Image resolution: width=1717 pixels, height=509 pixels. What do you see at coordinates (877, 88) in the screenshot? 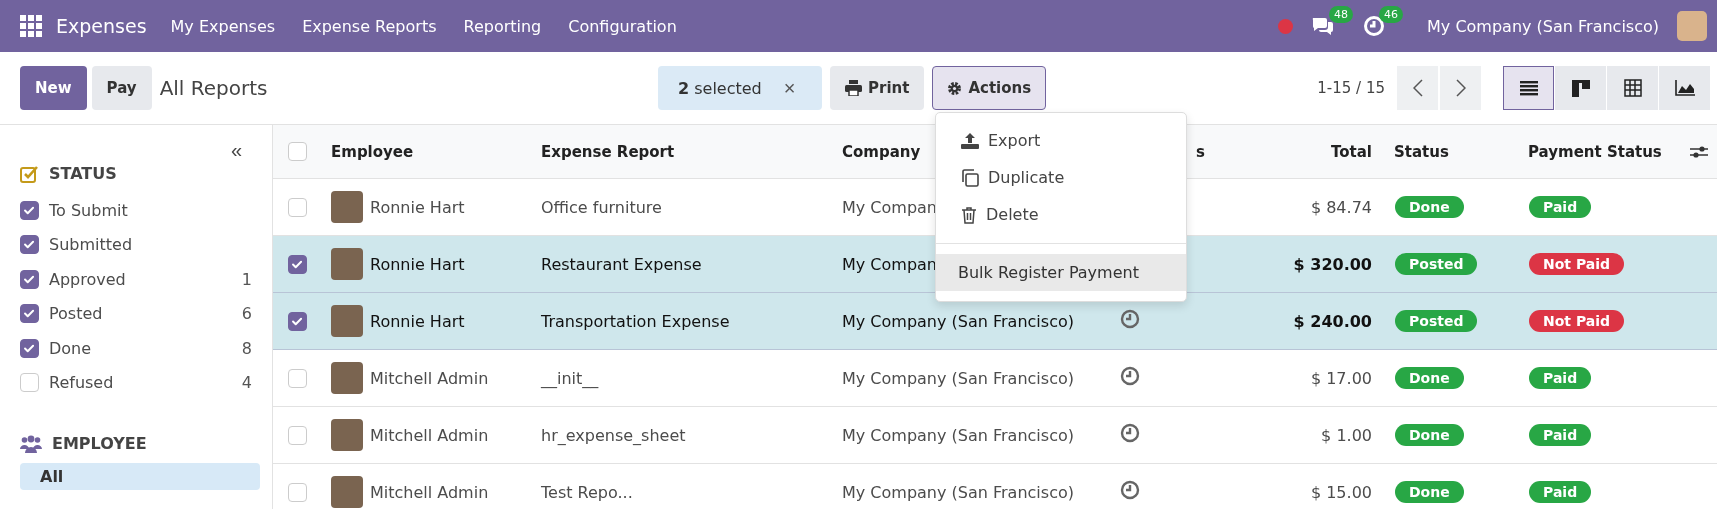
I see `print-button: Print` at bounding box center [877, 88].